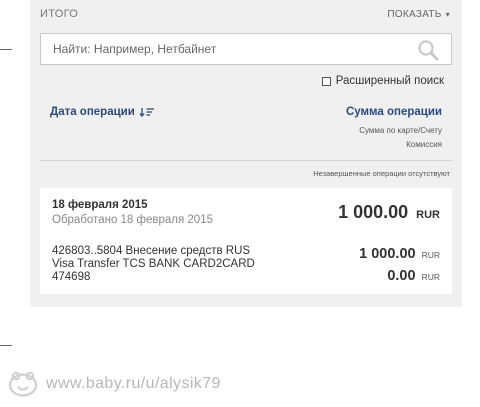  Describe the element at coordinates (59, 14) in the screenshot. I see `panel-title: ИТОГО` at that location.